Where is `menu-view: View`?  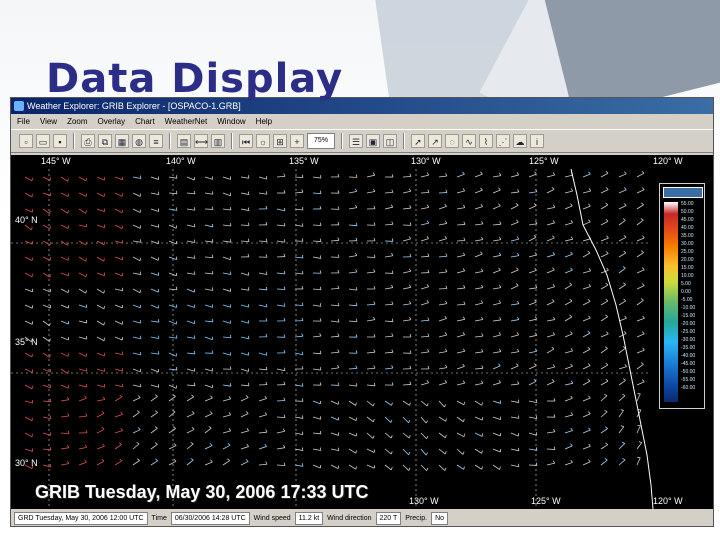
menu-view: View is located at coordinates (48, 121).